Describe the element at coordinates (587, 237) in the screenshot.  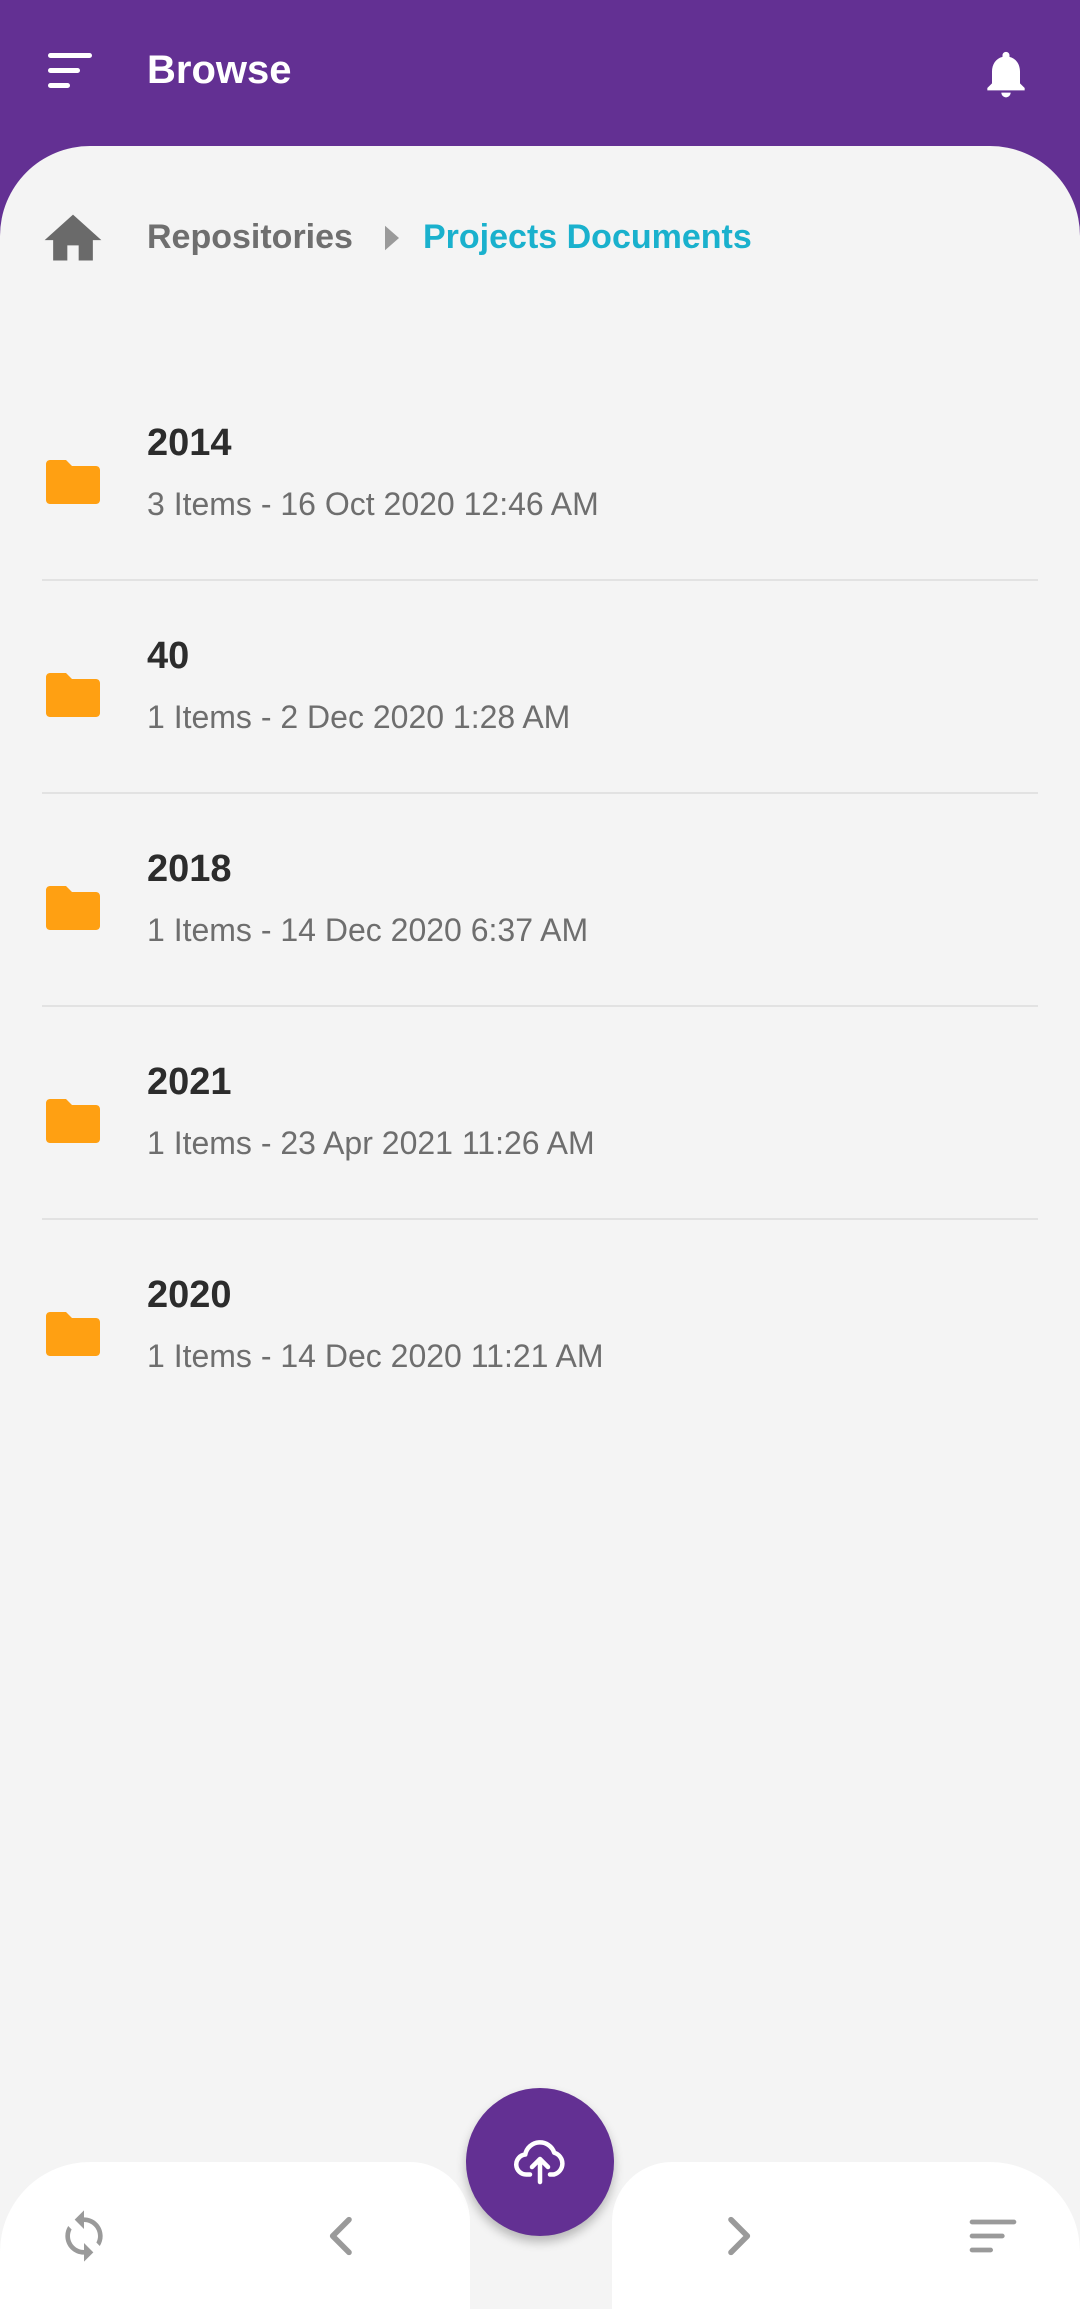
I see `breadcrumb-current: Projects Documents` at that location.